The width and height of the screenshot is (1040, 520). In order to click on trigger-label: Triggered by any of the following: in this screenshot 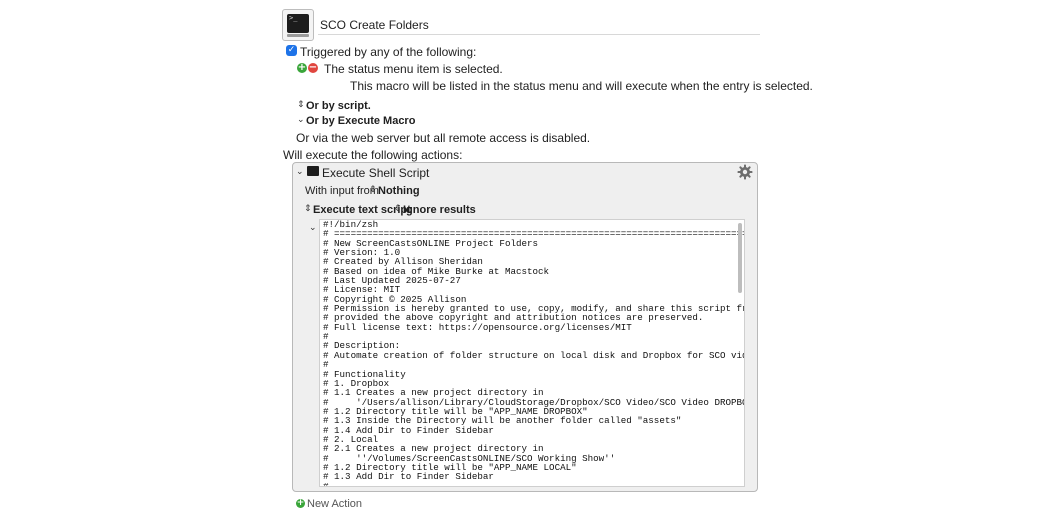, I will do `click(388, 52)`.